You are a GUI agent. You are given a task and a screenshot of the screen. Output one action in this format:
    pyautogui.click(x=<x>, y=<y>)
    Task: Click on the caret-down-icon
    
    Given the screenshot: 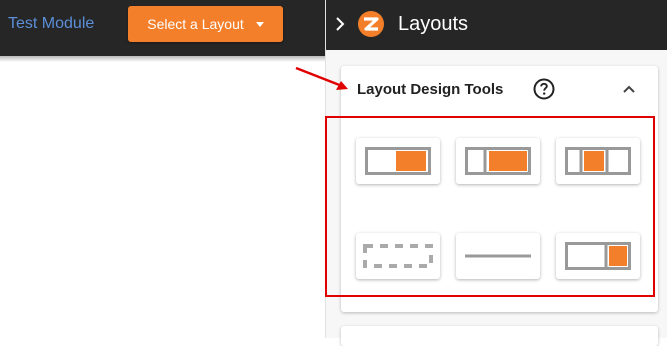 What is the action you would take?
    pyautogui.click(x=259, y=24)
    